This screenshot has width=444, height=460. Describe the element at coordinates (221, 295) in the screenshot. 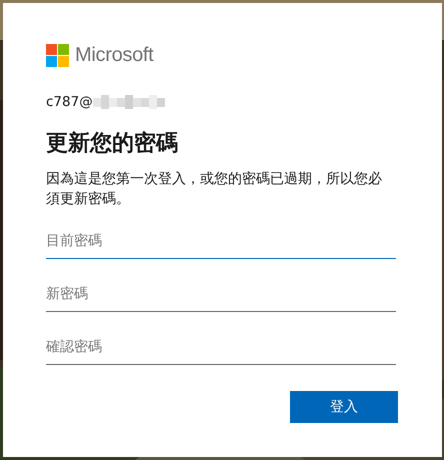

I see `password-field: 新密碼` at that location.